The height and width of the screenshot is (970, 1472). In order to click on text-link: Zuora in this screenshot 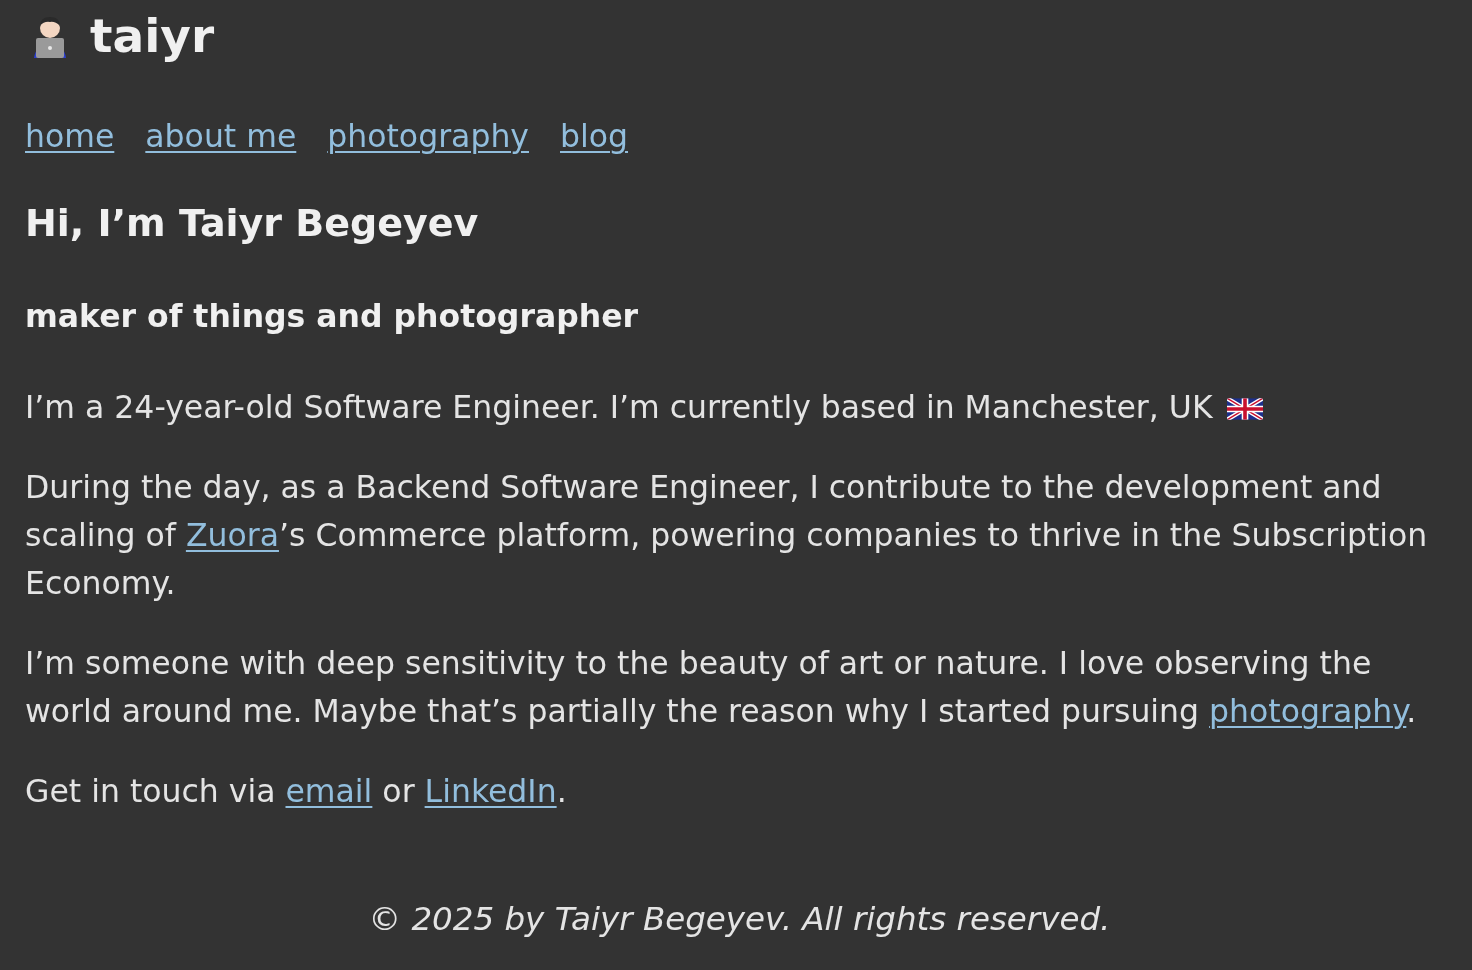, I will do `click(232, 535)`.